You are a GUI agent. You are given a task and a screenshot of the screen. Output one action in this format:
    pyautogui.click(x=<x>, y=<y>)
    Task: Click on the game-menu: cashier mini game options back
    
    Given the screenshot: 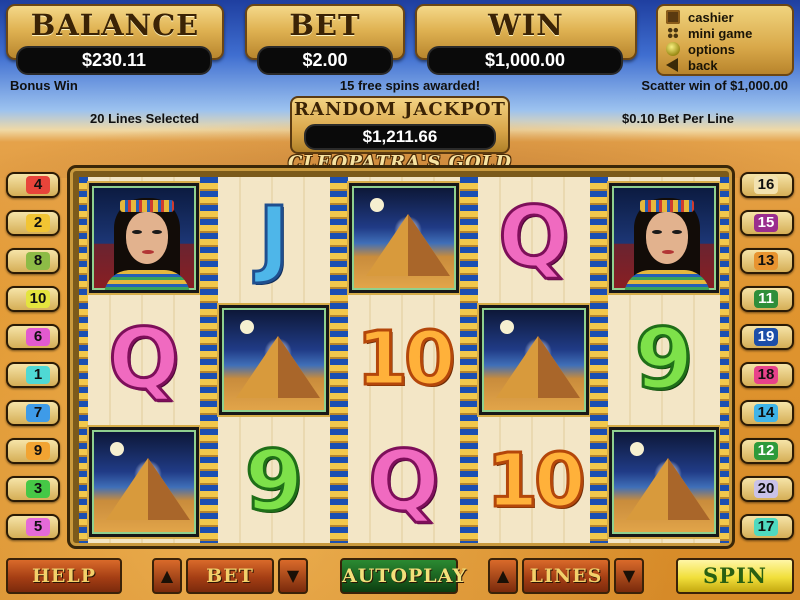 What is the action you would take?
    pyautogui.click(x=725, y=40)
    